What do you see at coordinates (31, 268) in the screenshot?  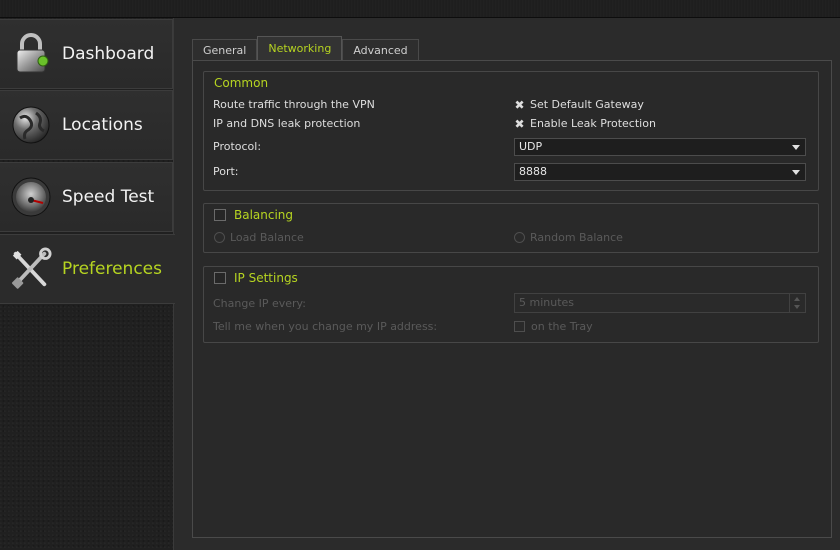 I see `tools-icon` at bounding box center [31, 268].